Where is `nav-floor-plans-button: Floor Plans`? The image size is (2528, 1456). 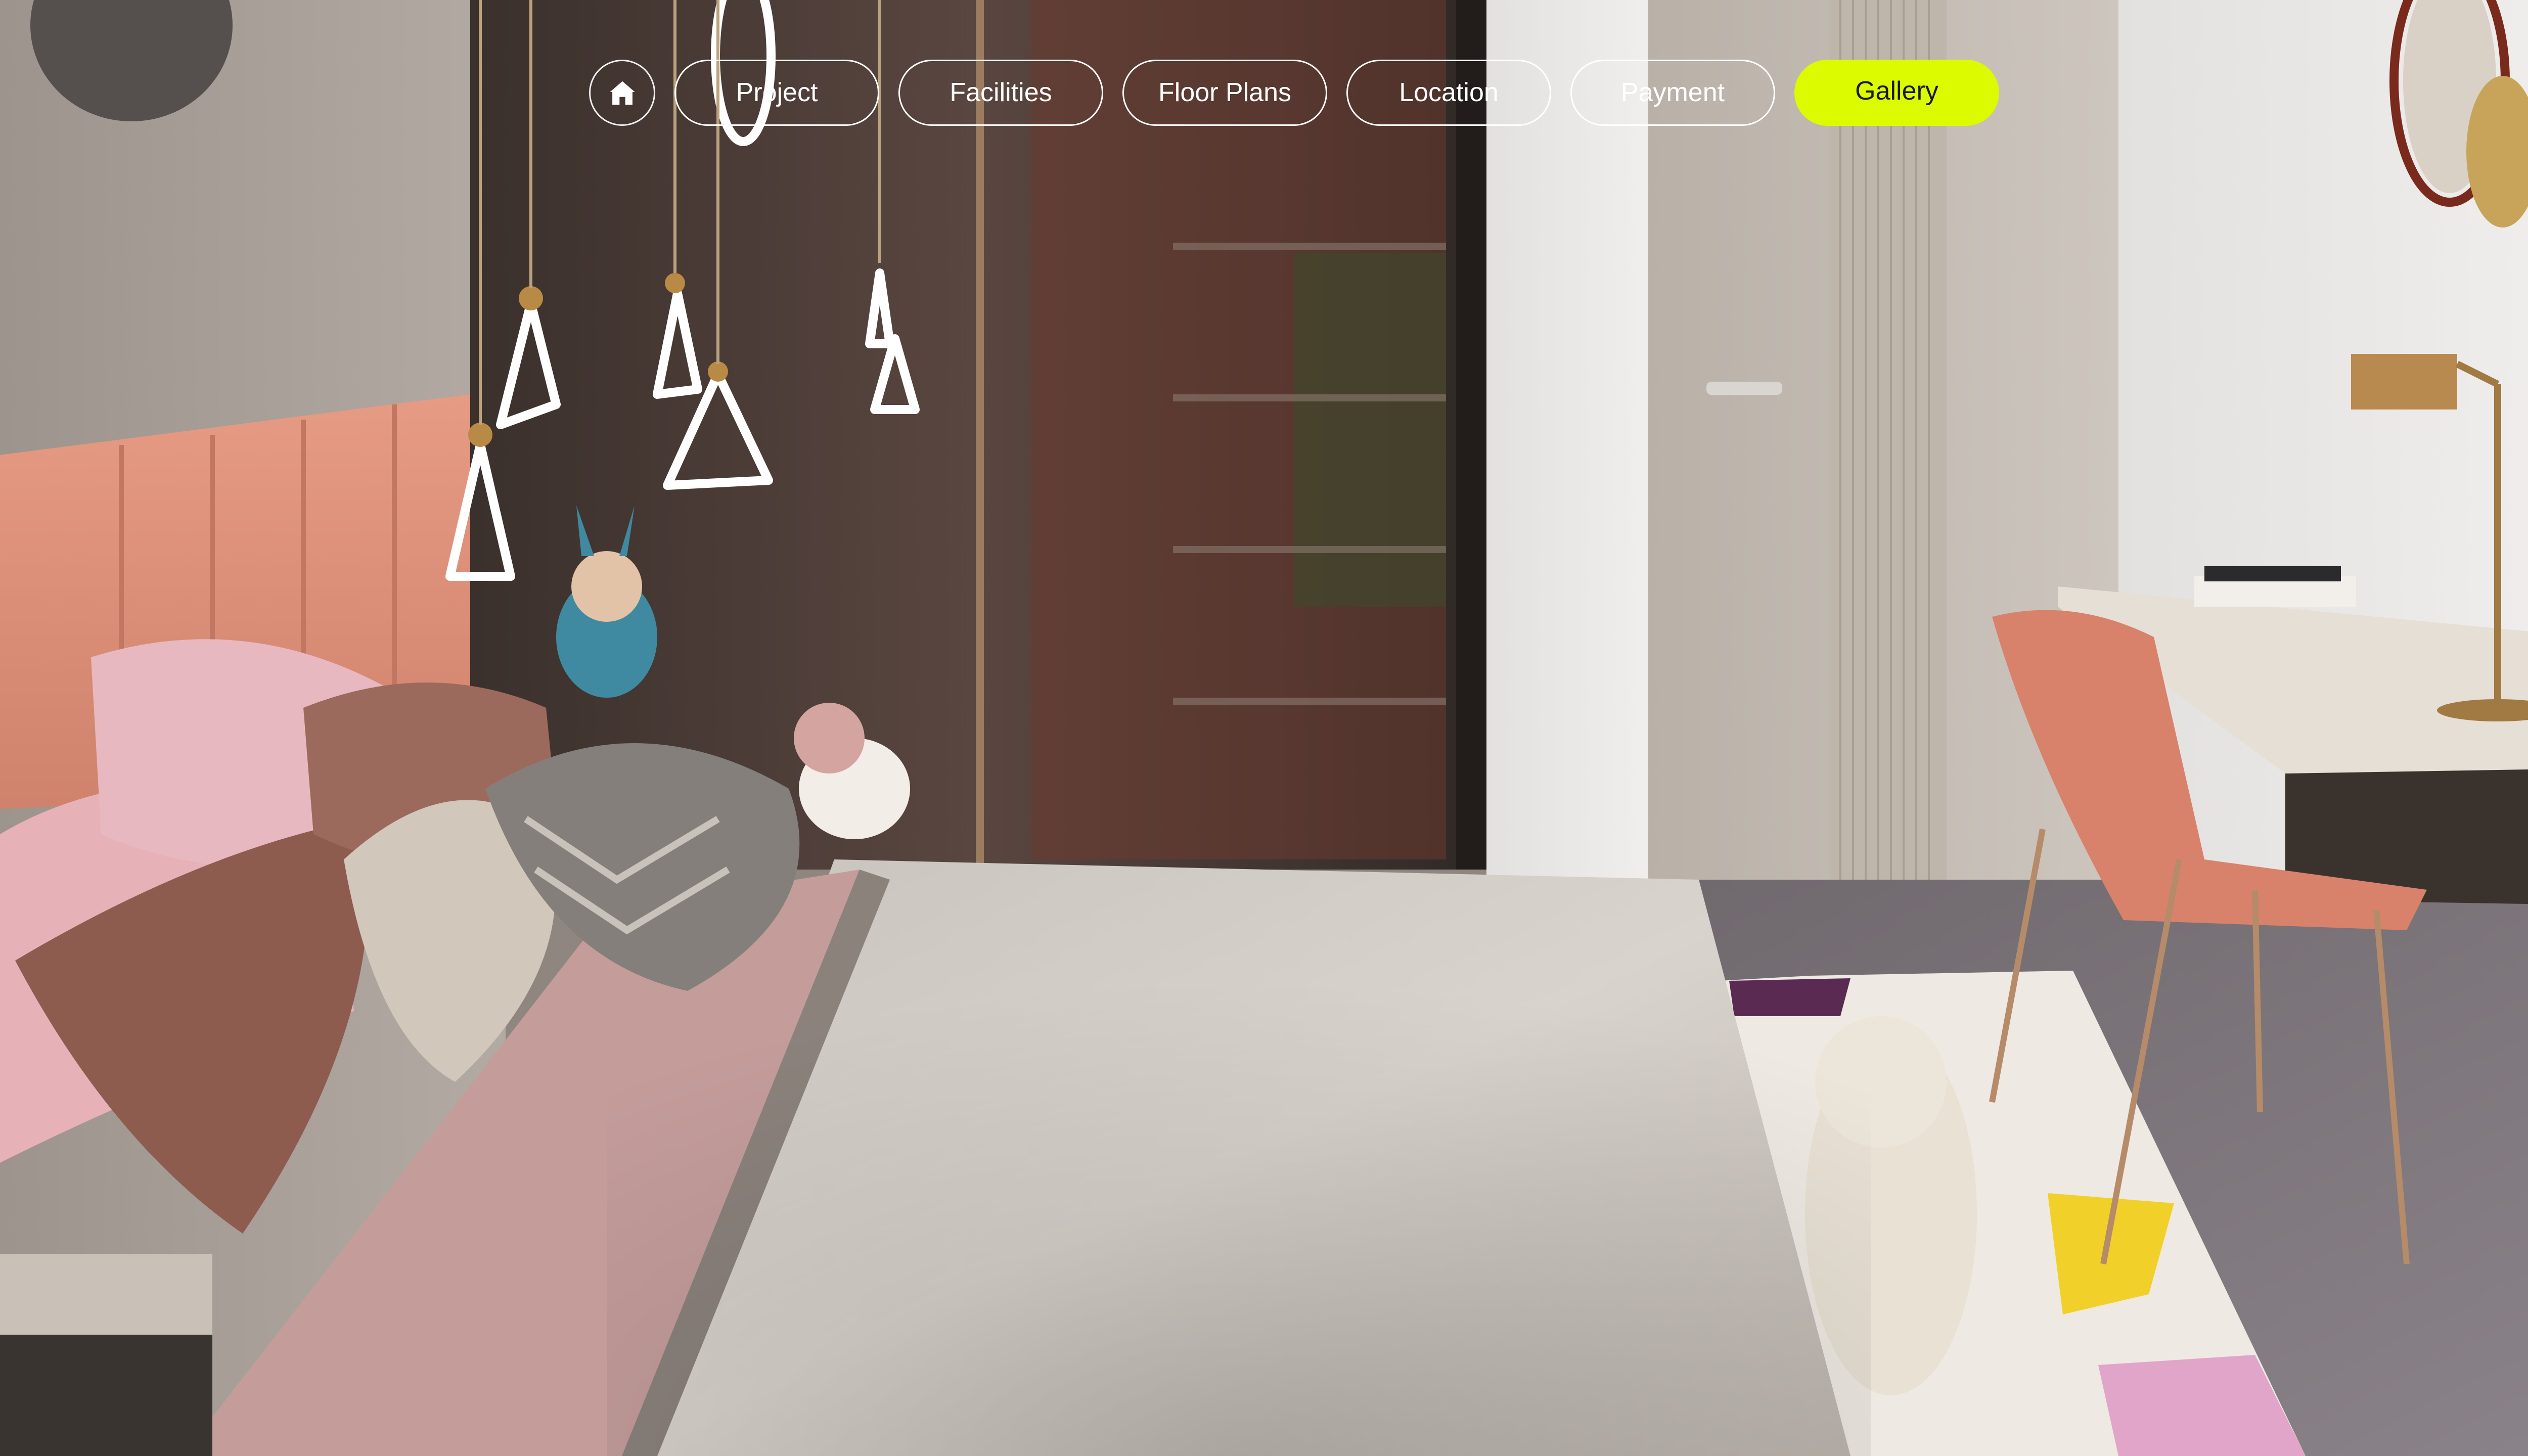
nav-floor-plans-button: Floor Plans is located at coordinates (1225, 93).